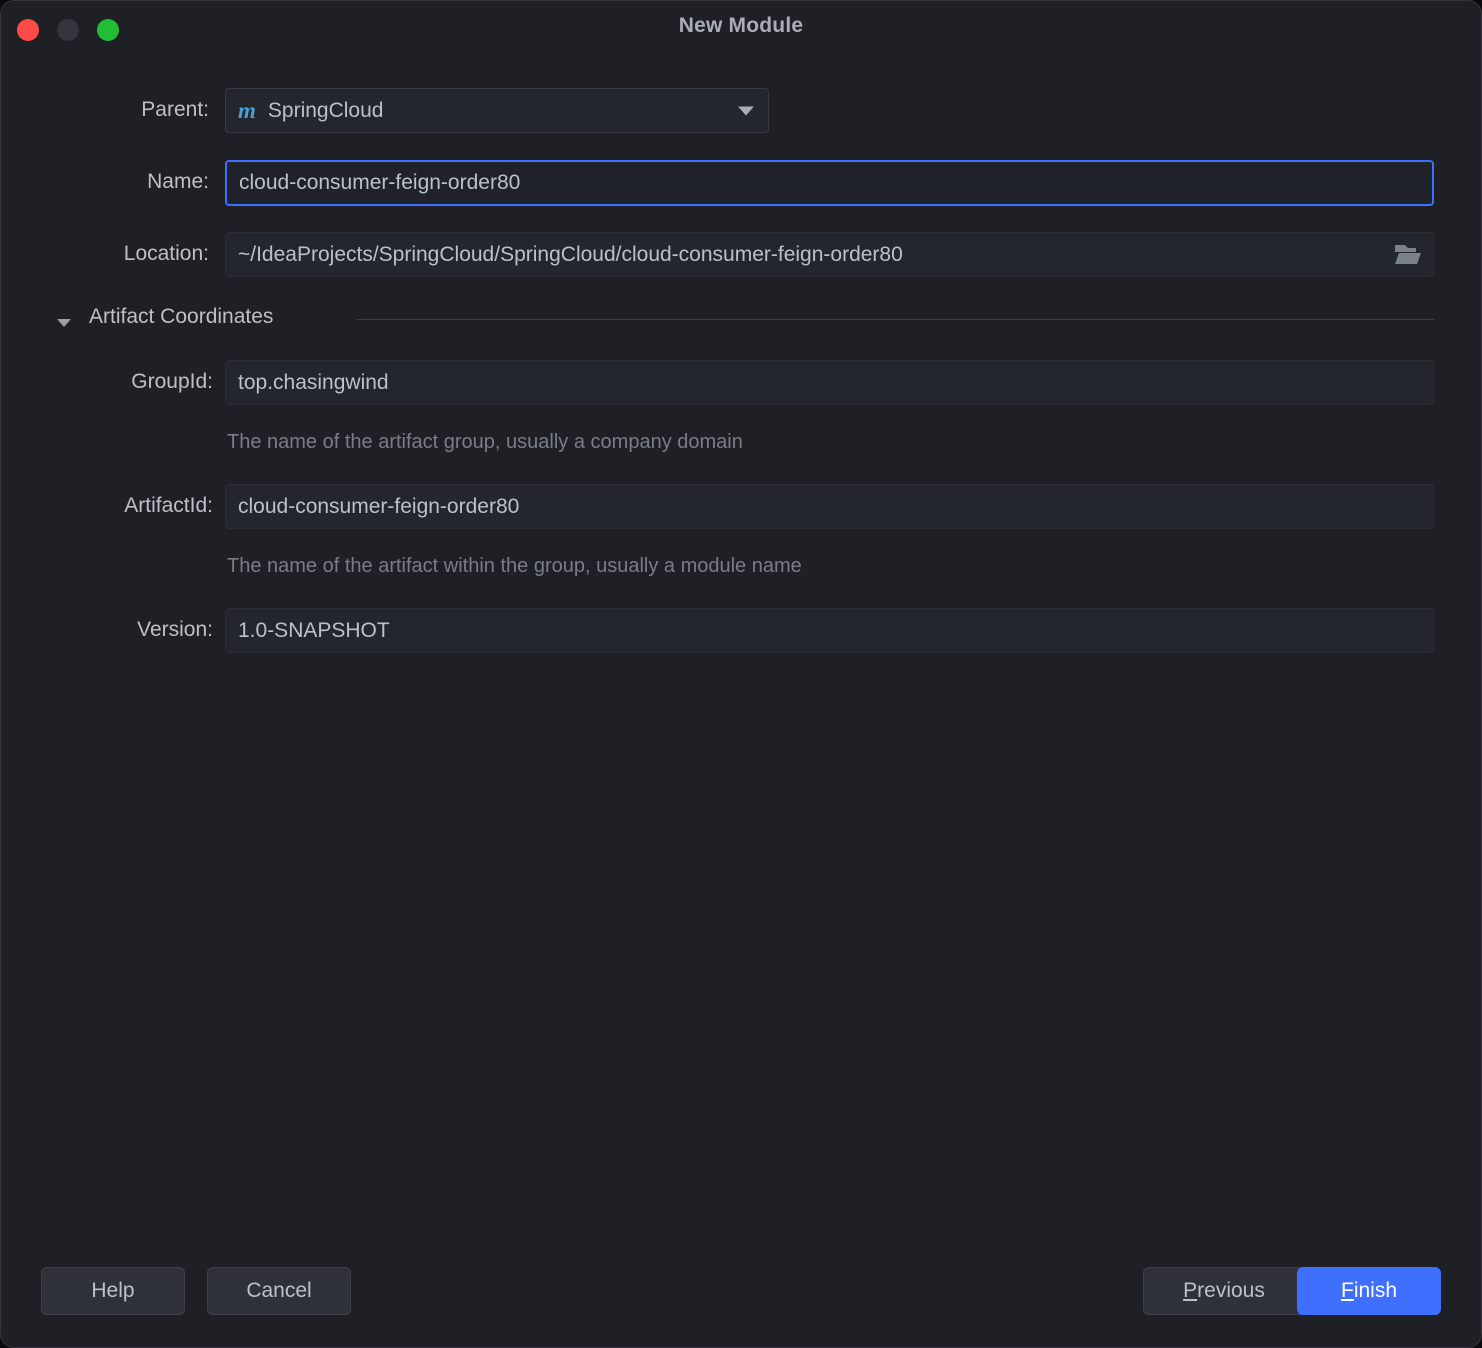 This screenshot has width=1482, height=1348. Describe the element at coordinates (113, 1291) in the screenshot. I see `help-button: Help` at that location.